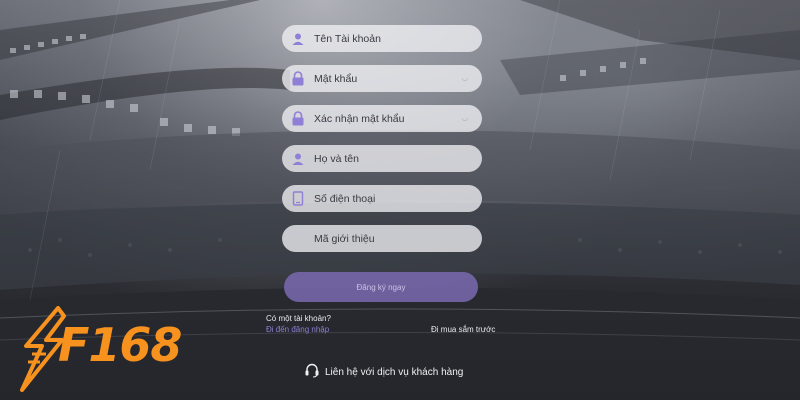 The image size is (800, 400). I want to click on headset-icon, so click(312, 372).